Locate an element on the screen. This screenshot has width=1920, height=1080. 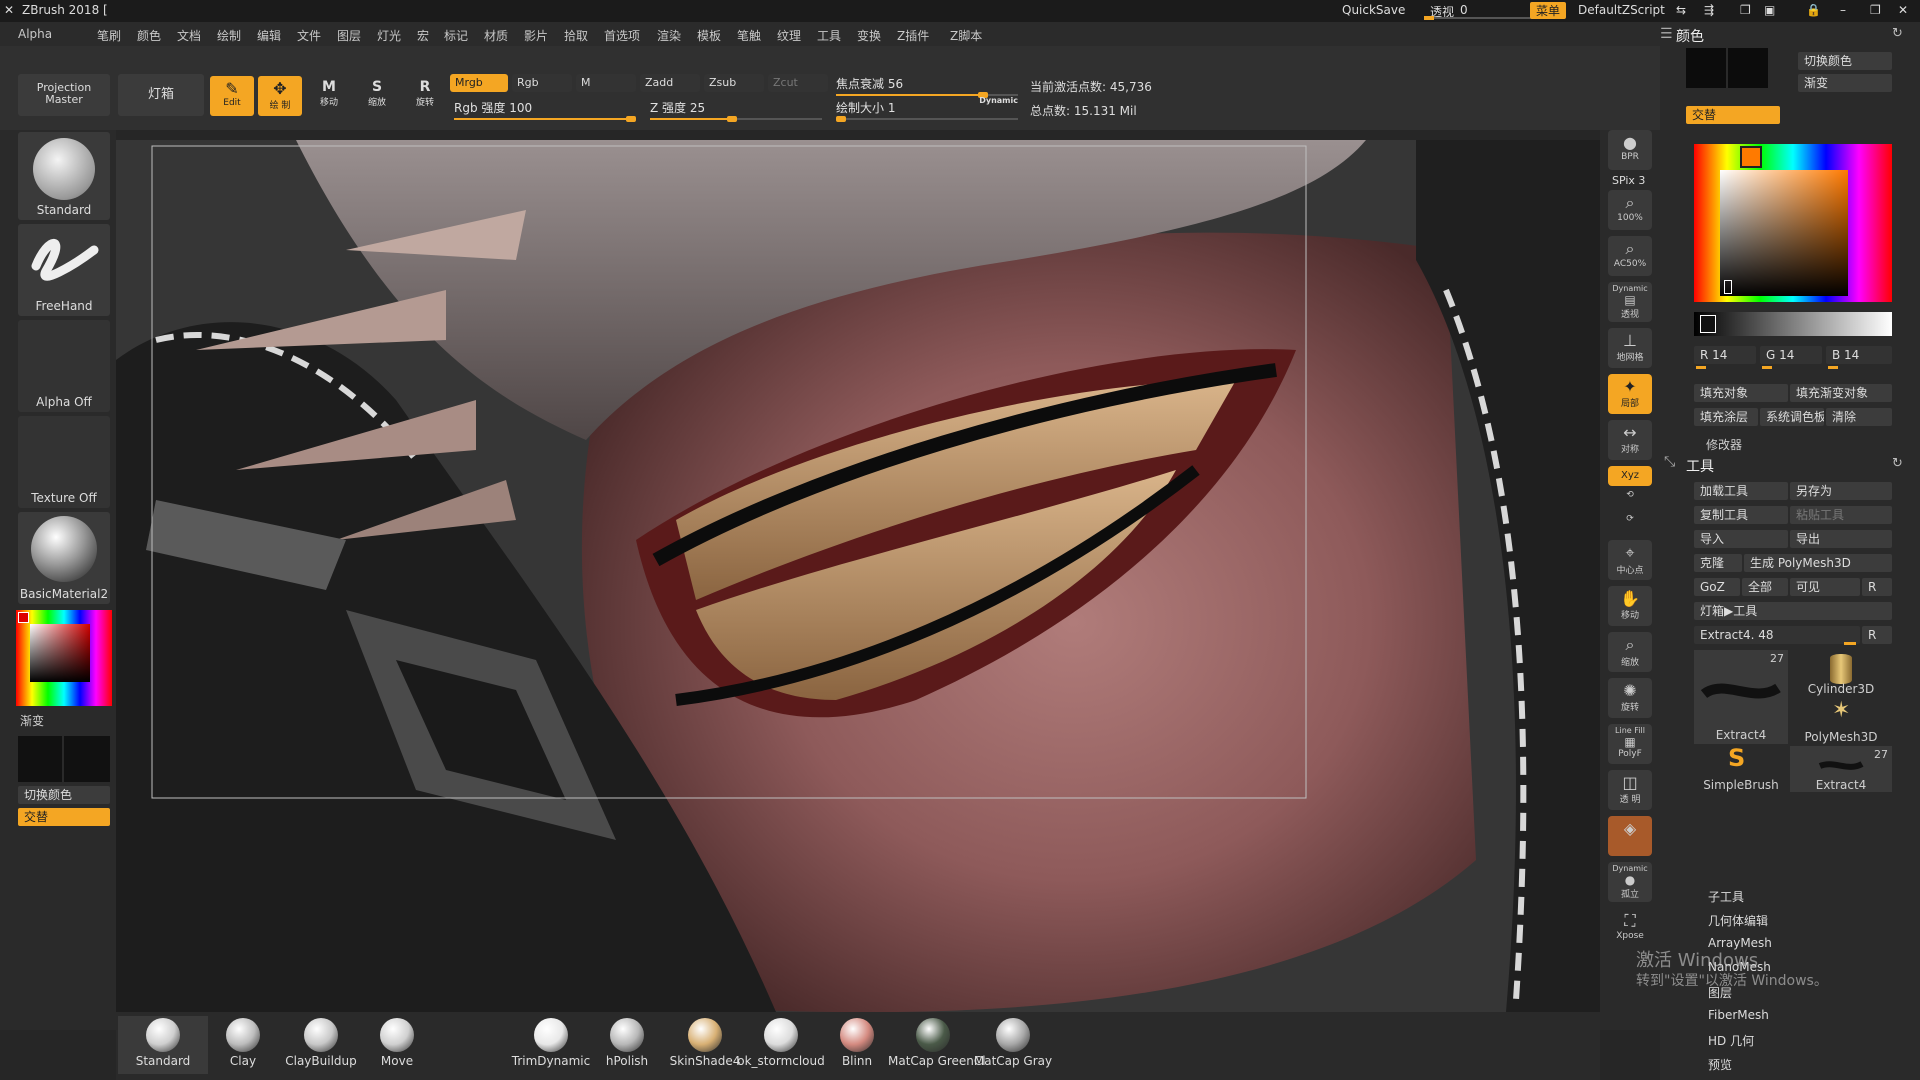
menu-item: 颜色 is located at coordinates (149, 35).